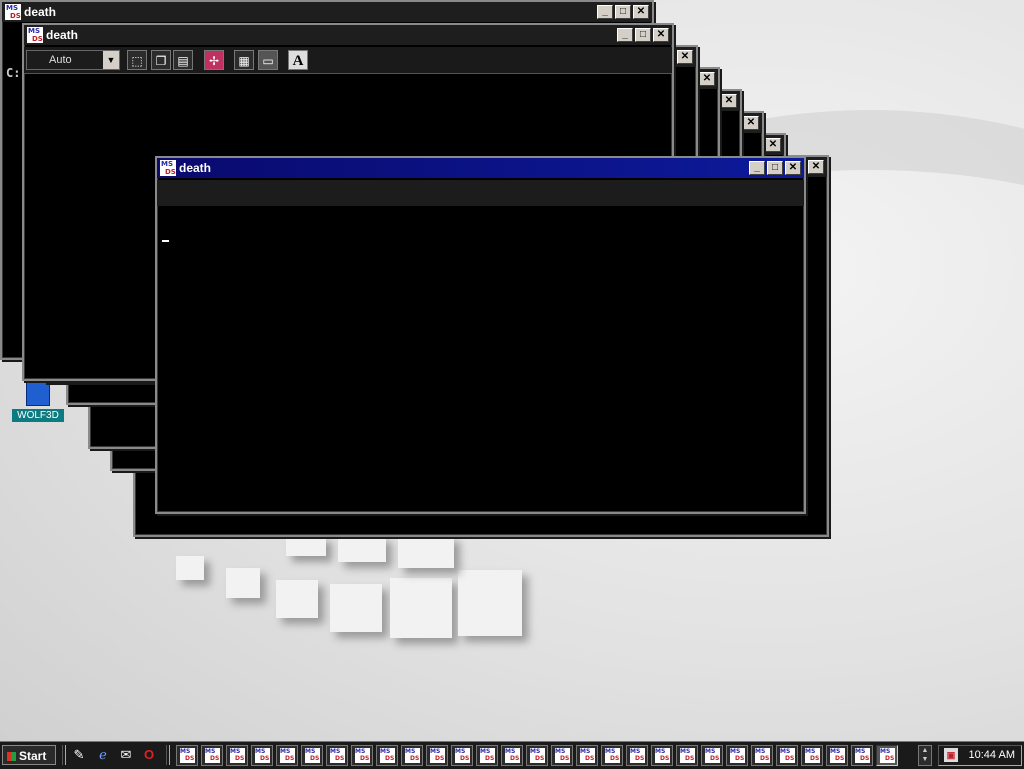 This screenshot has width=1024, height=769. Describe the element at coordinates (73, 60) in the screenshot. I see `font-size-select: Auto ▼` at that location.